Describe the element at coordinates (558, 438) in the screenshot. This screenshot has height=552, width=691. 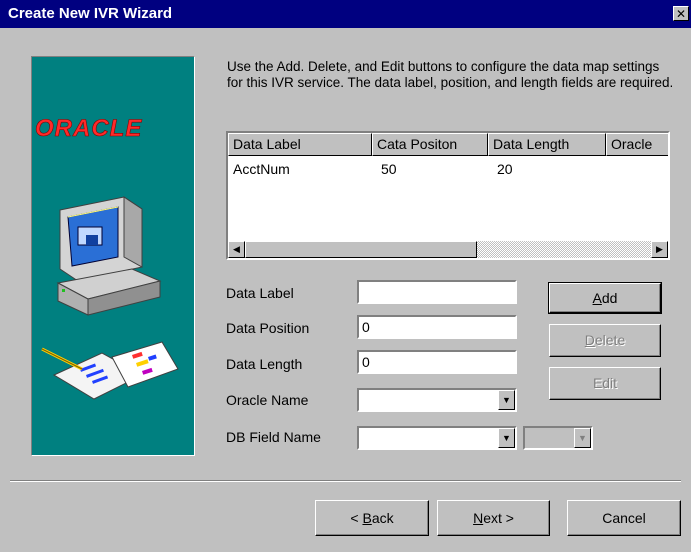
I see `db-field-secondary-combo: ▼` at that location.